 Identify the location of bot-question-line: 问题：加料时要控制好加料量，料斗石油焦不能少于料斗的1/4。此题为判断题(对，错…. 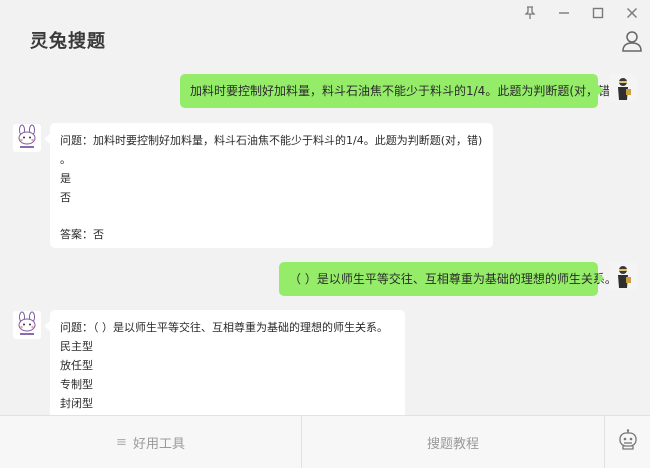
(271, 140).